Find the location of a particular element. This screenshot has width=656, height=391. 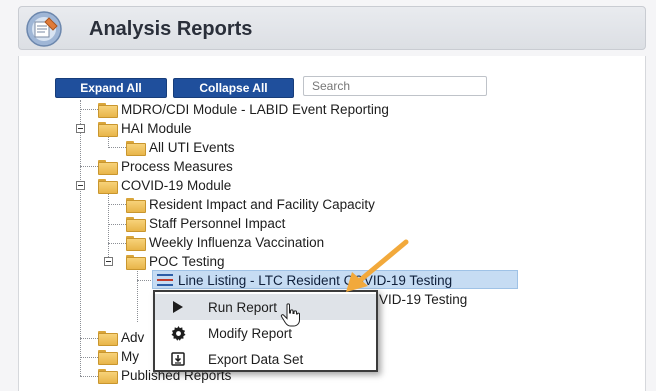

collapse-all-button: Collapse All is located at coordinates (233, 88).